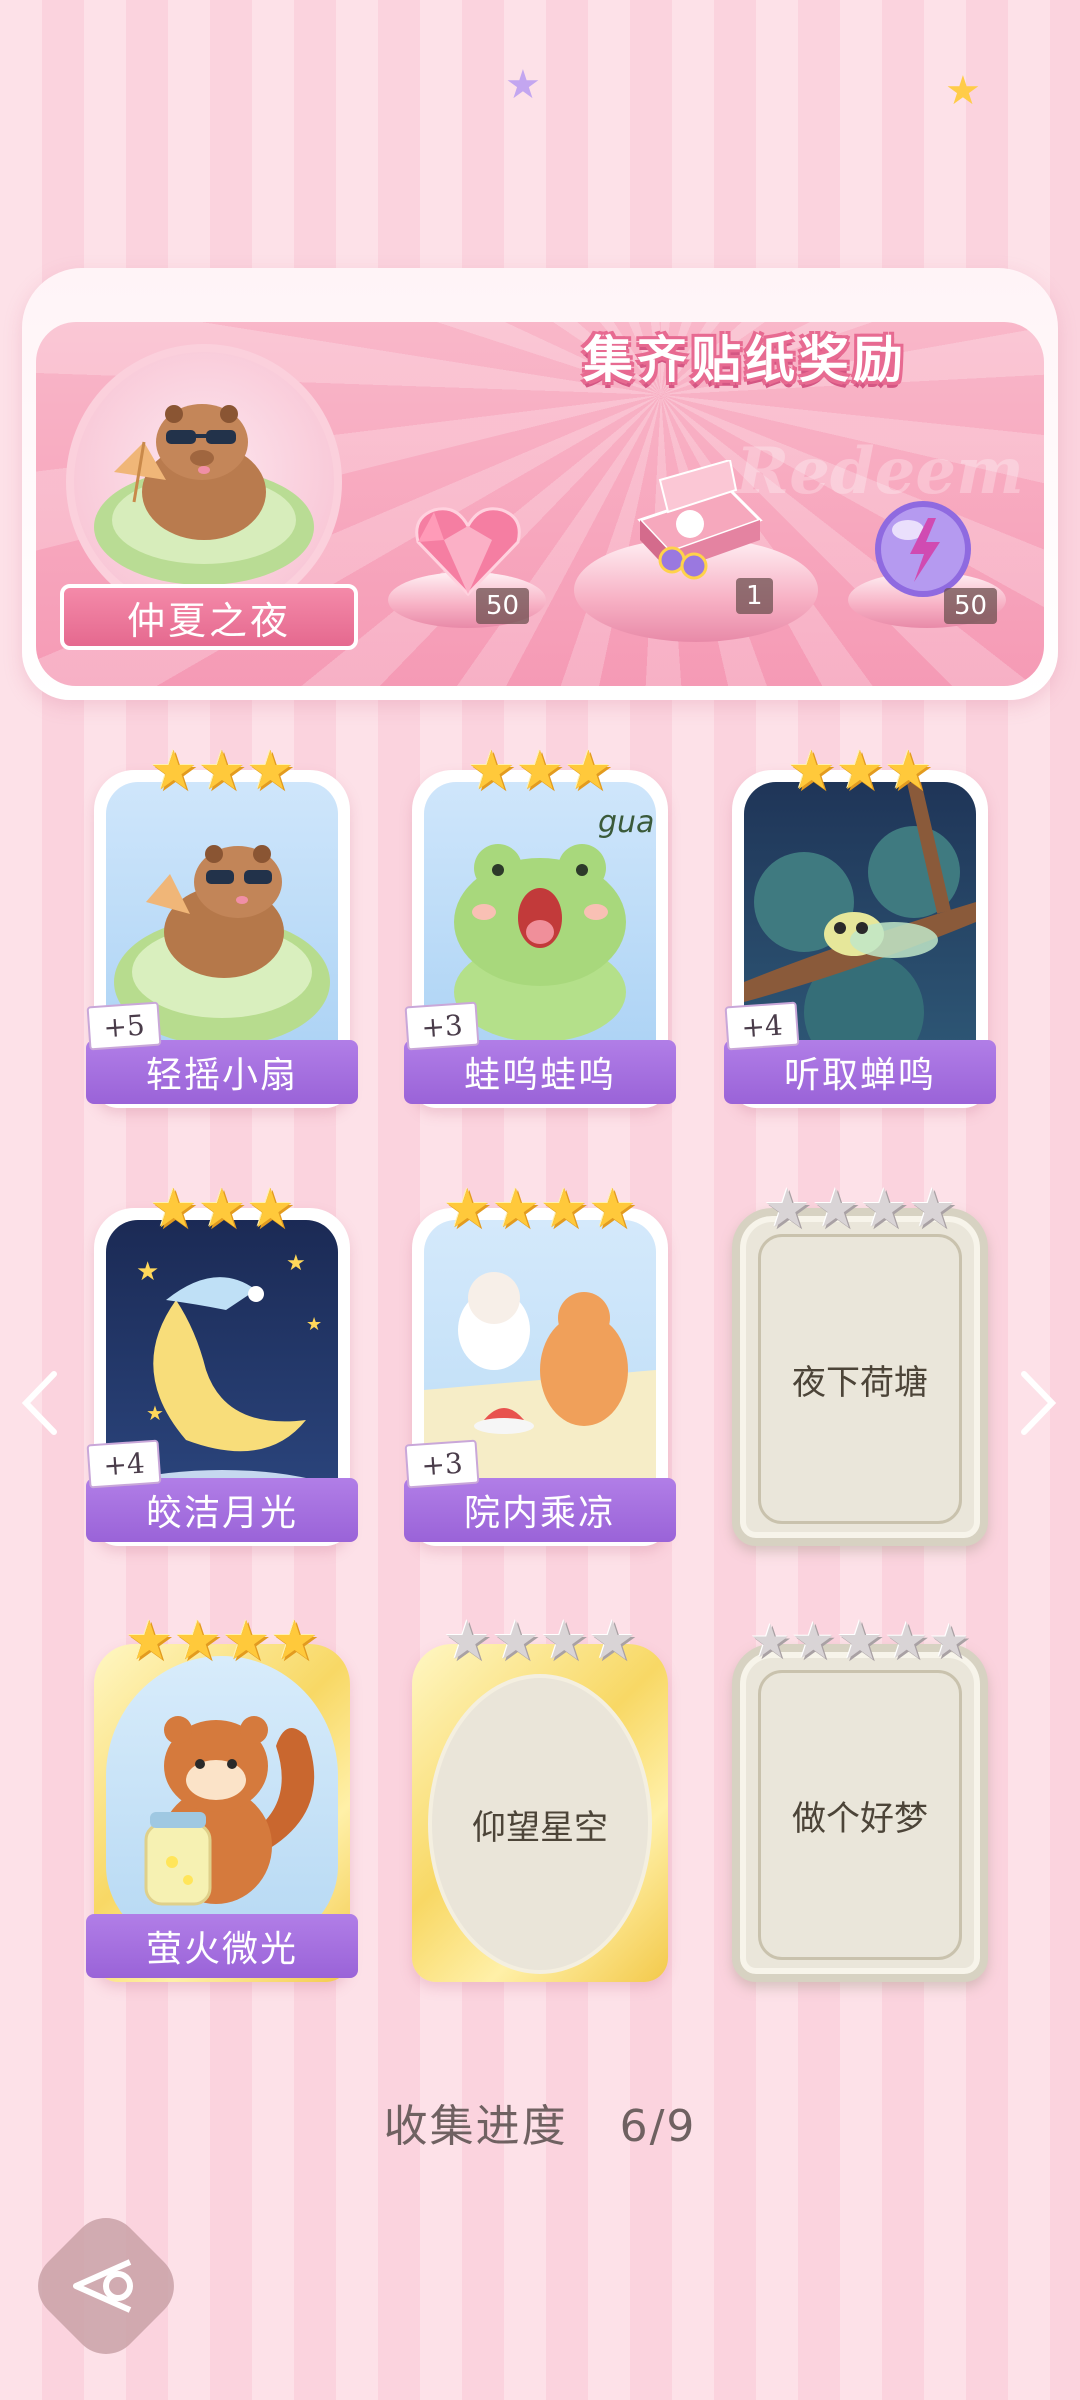 The height and width of the screenshot is (2400, 1080). I want to click on back-arrow-icon, so click(103, 2286).